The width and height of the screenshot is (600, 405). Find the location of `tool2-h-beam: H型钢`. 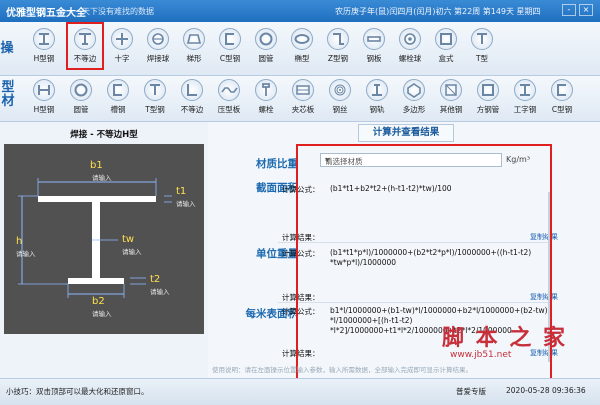

tool2-h-beam: H型钢 is located at coordinates (44, 97).